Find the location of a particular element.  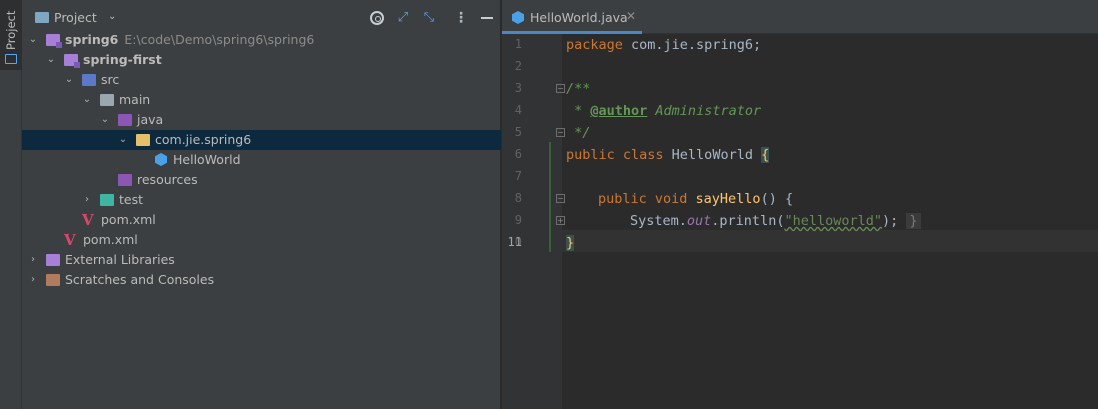

hide-panel-button is located at coordinates (487, 18).